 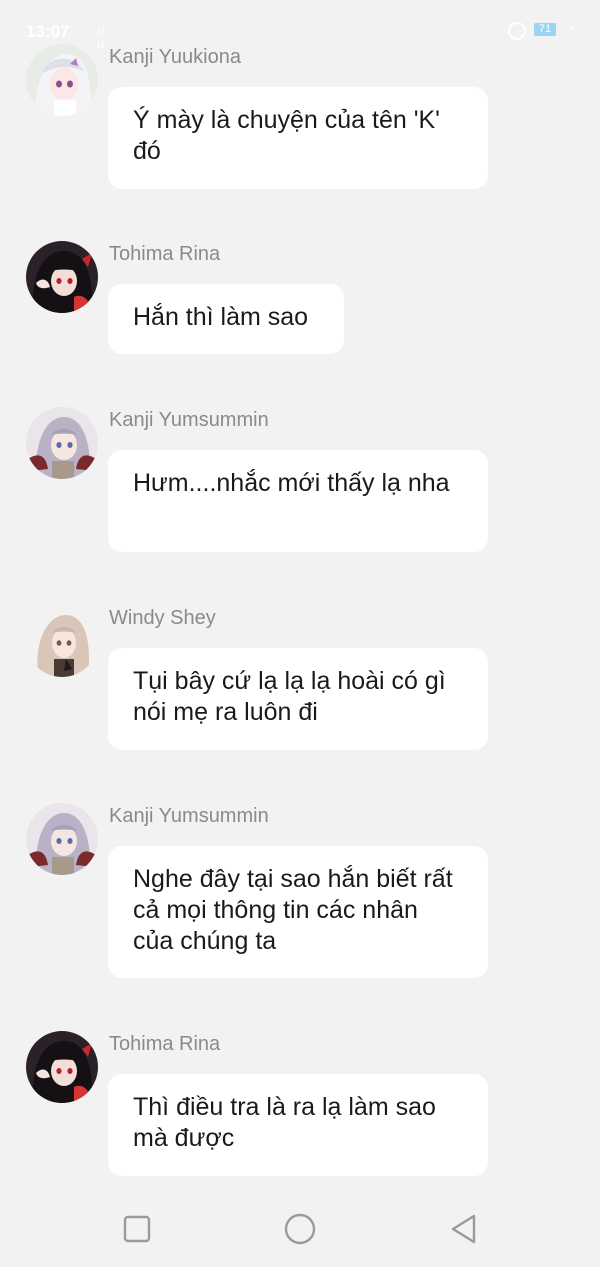 What do you see at coordinates (95, 38) in the screenshot?
I see `signal-icon: ...ıl ...ıl` at bounding box center [95, 38].